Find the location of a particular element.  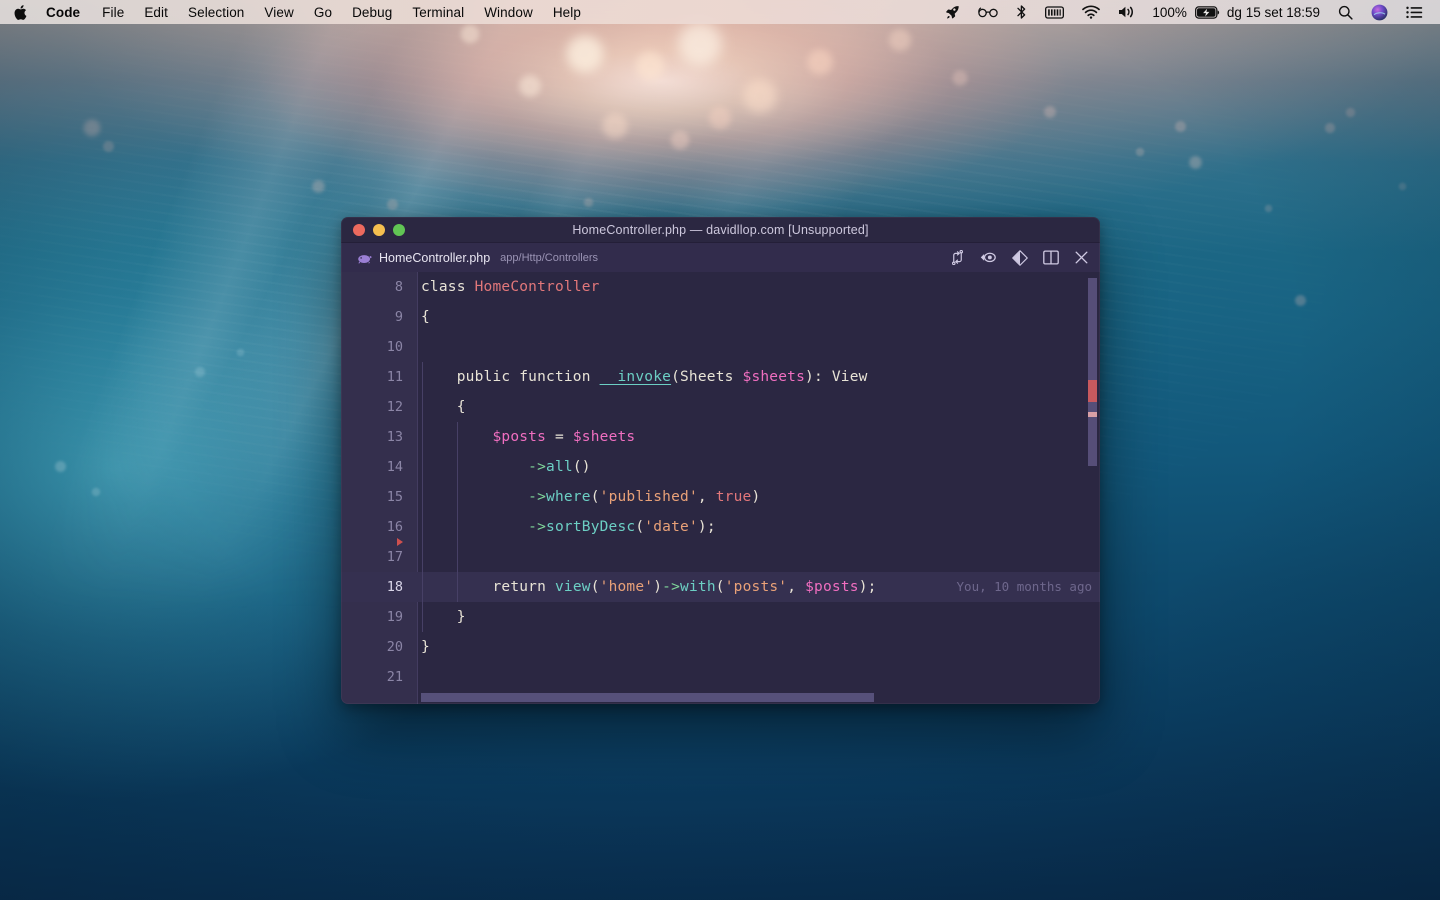

line-number: 8 is located at coordinates (398, 287).